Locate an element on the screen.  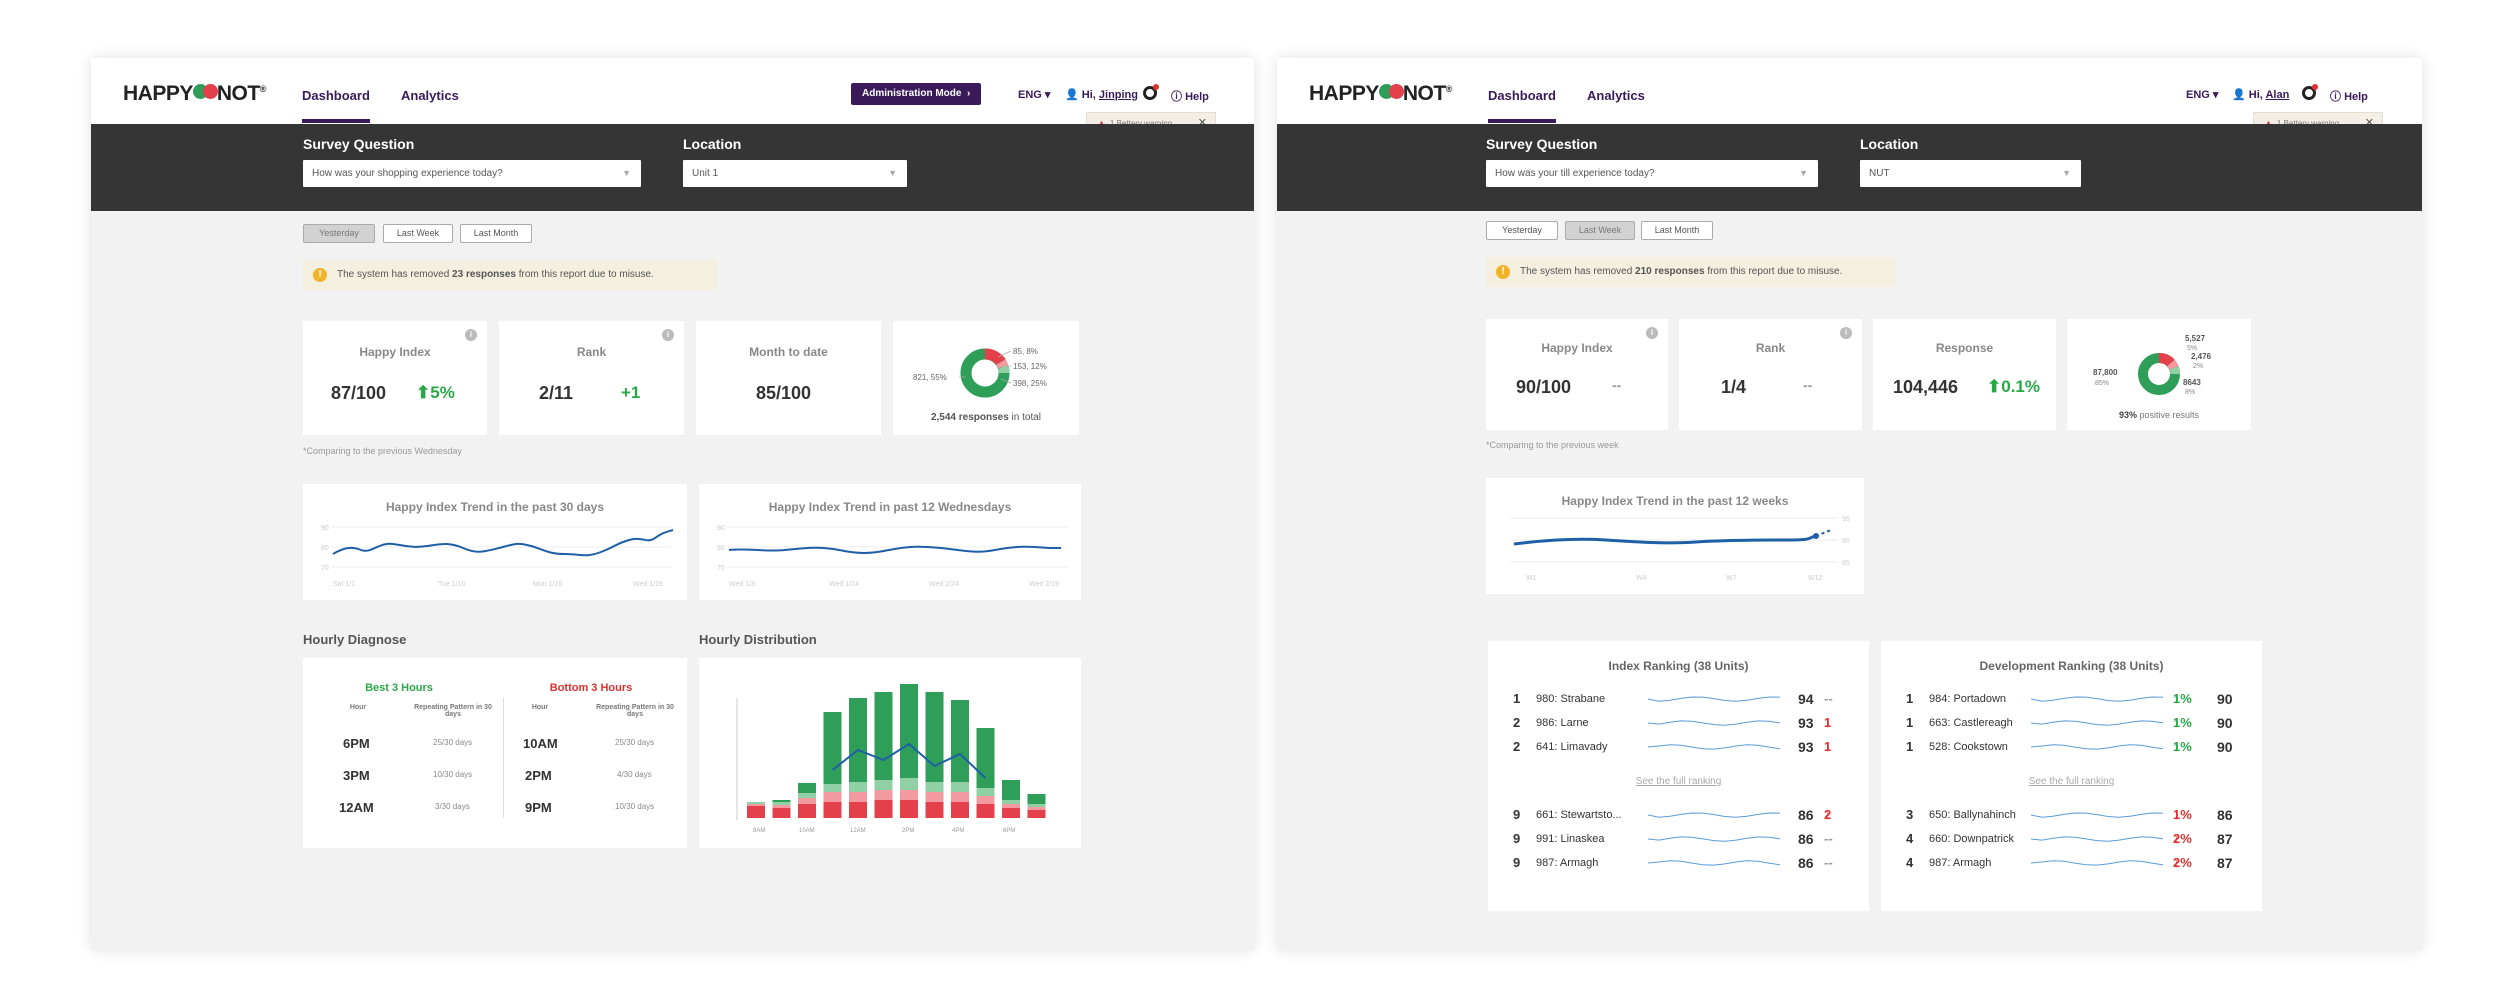
x-tick: Wed 2/19 is located at coordinates (1044, 584).